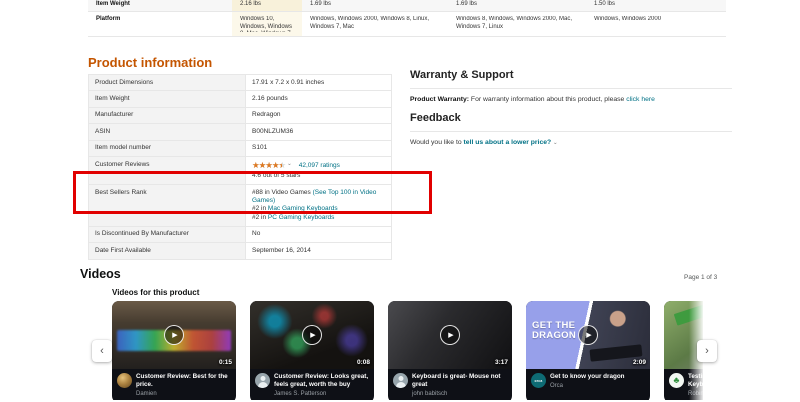  Describe the element at coordinates (588, 381) in the screenshot. I see `video-meta: orca Get to know your dragon Orca` at that location.